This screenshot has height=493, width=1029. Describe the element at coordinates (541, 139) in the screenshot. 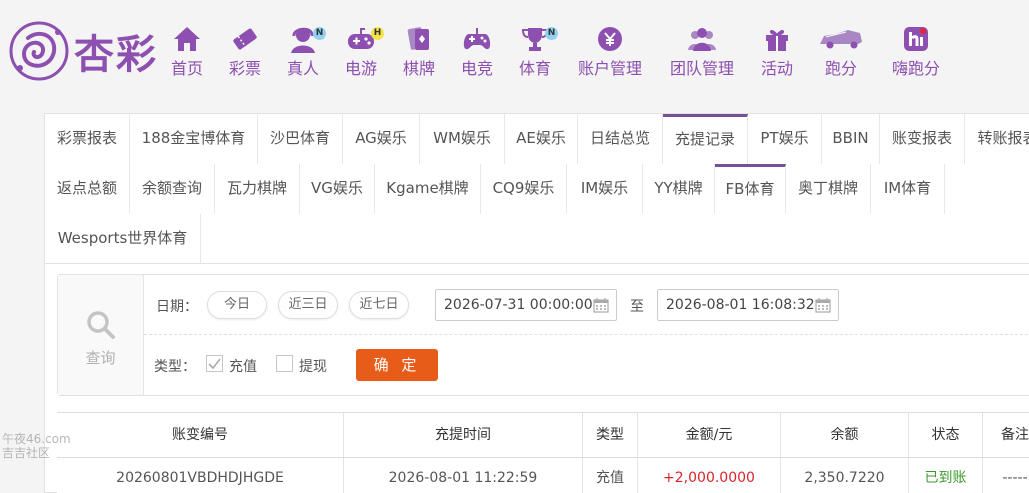

I see `tab-ae: AE娱乐` at that location.